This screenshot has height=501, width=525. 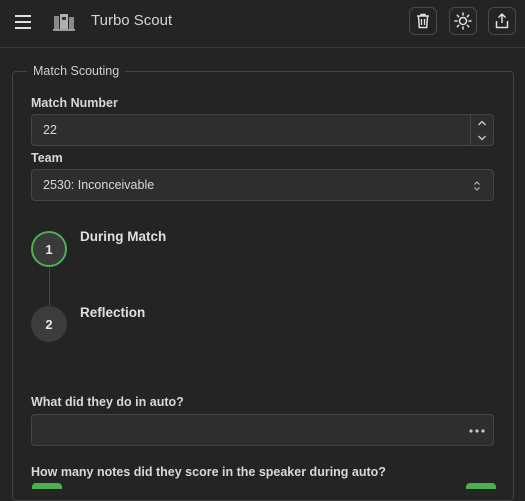 I want to click on delete-button, so click(x=423, y=21).